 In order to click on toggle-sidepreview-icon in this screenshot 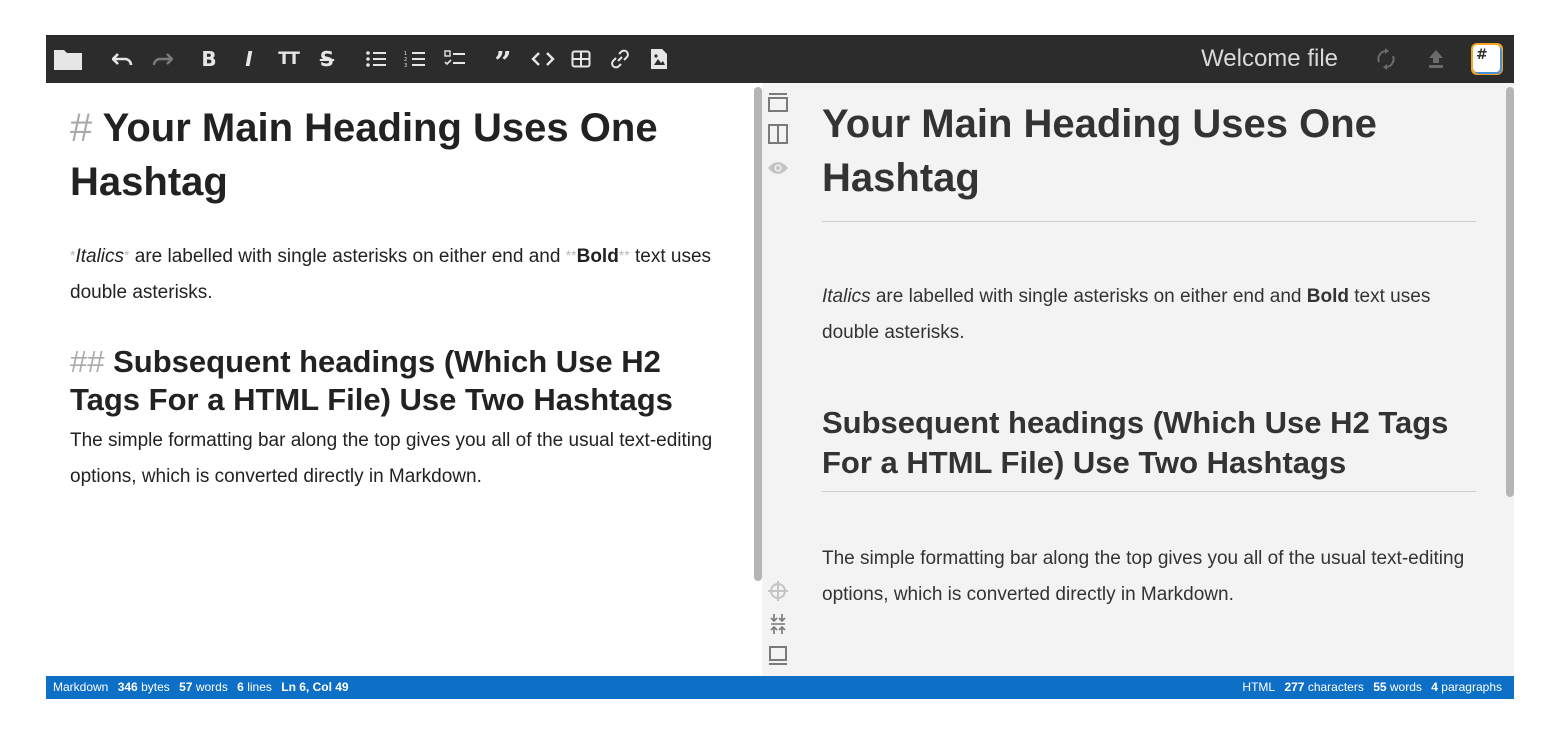, I will do `click(778, 134)`.